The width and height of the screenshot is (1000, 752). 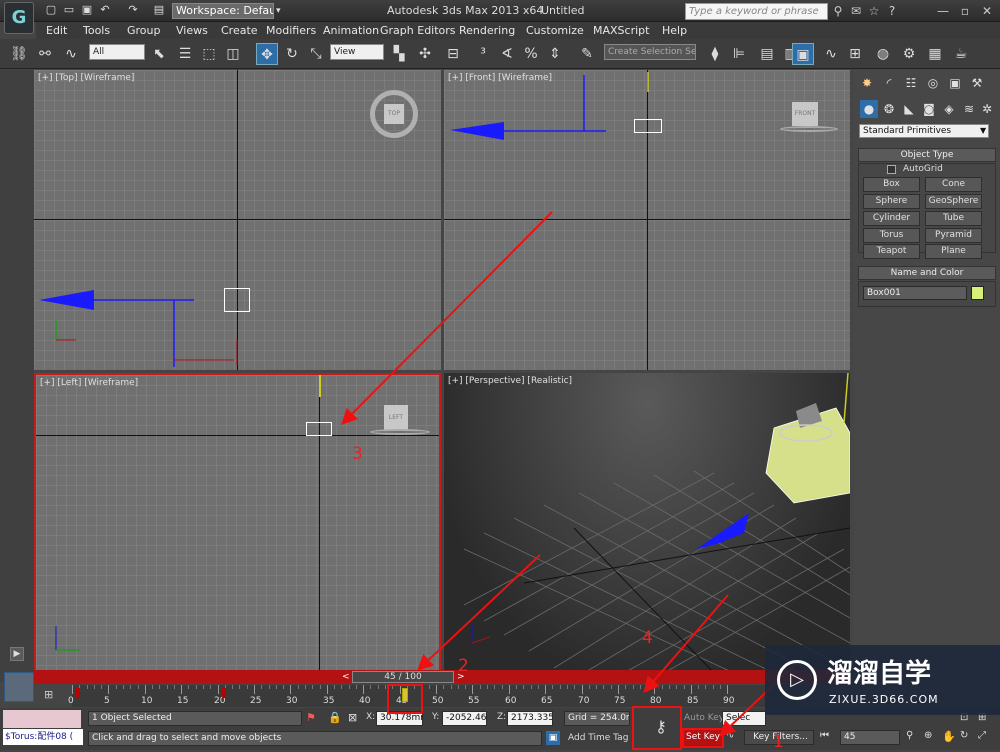 What do you see at coordinates (838, 11) in the screenshot?
I see `binoculars-icon: ⚲` at bounding box center [838, 11].